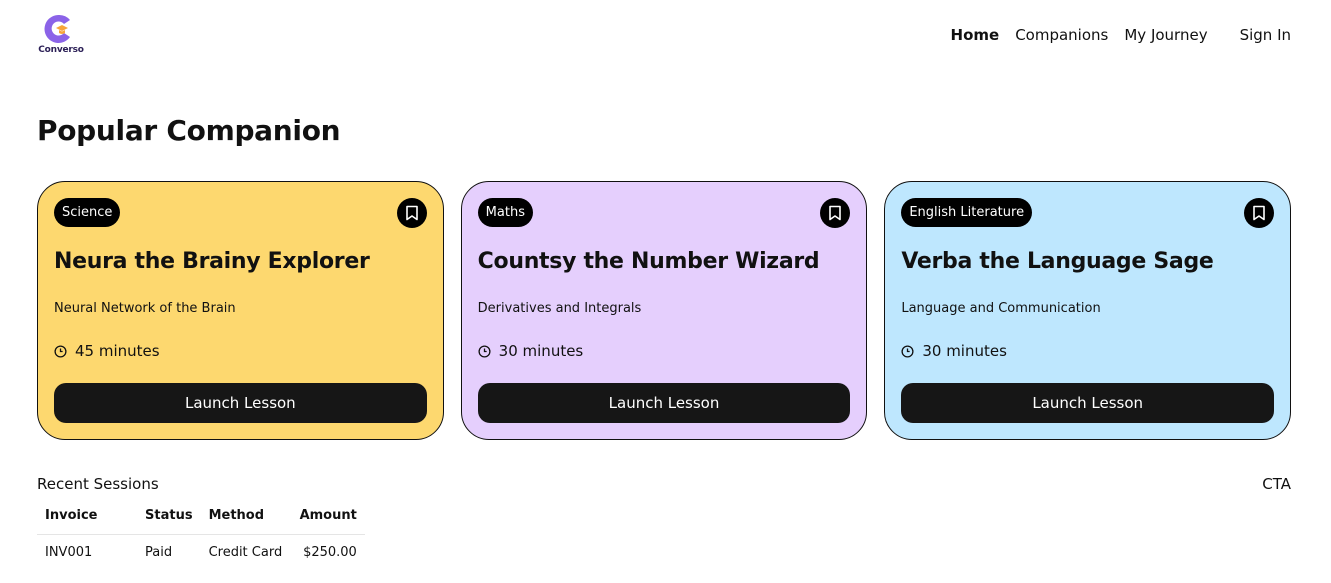 The image size is (1331, 583). Describe the element at coordinates (1121, 35) in the screenshot. I see `main-nav: Home Companions My Journey Sign In` at that location.